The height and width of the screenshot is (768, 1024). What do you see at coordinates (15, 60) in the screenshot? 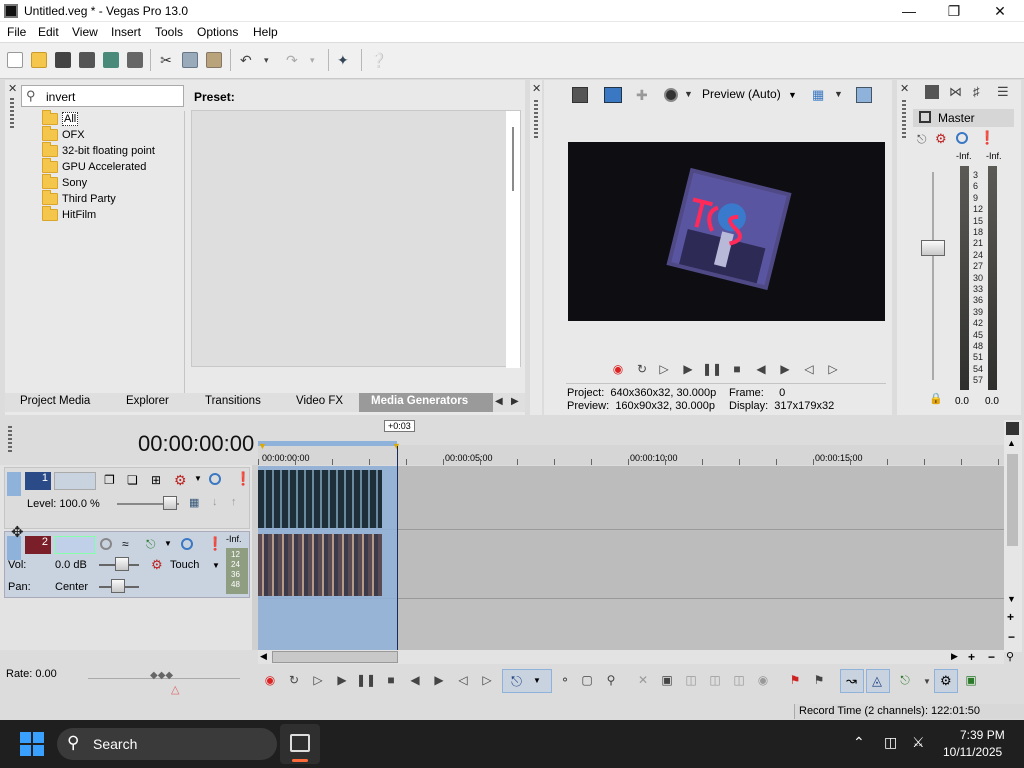
I see `new-project-icon` at bounding box center [15, 60].